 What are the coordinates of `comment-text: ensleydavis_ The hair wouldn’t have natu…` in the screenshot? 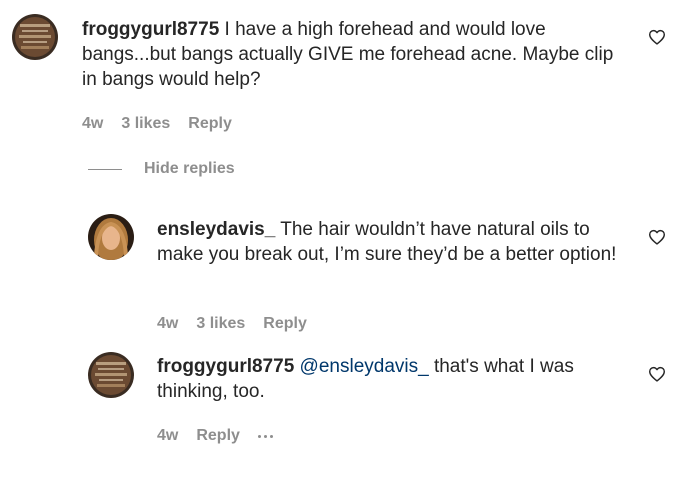 It's located at (389, 242).